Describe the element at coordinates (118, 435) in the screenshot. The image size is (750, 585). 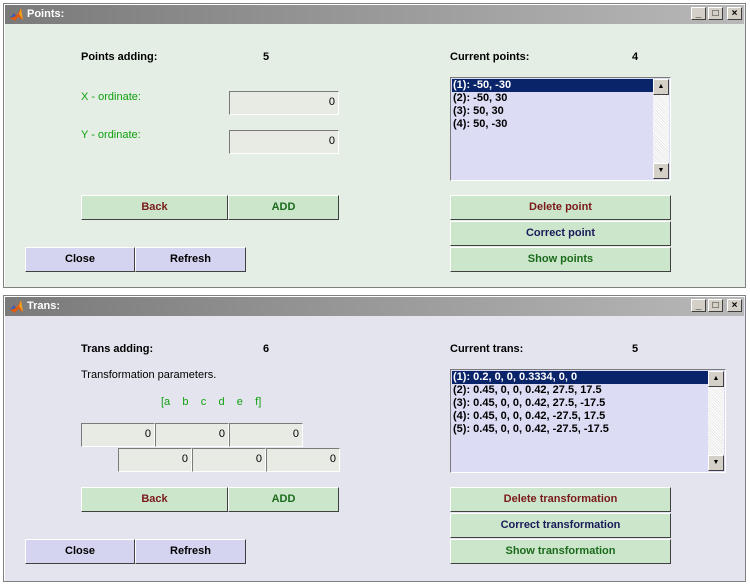
I see `param-a-input: 0` at that location.